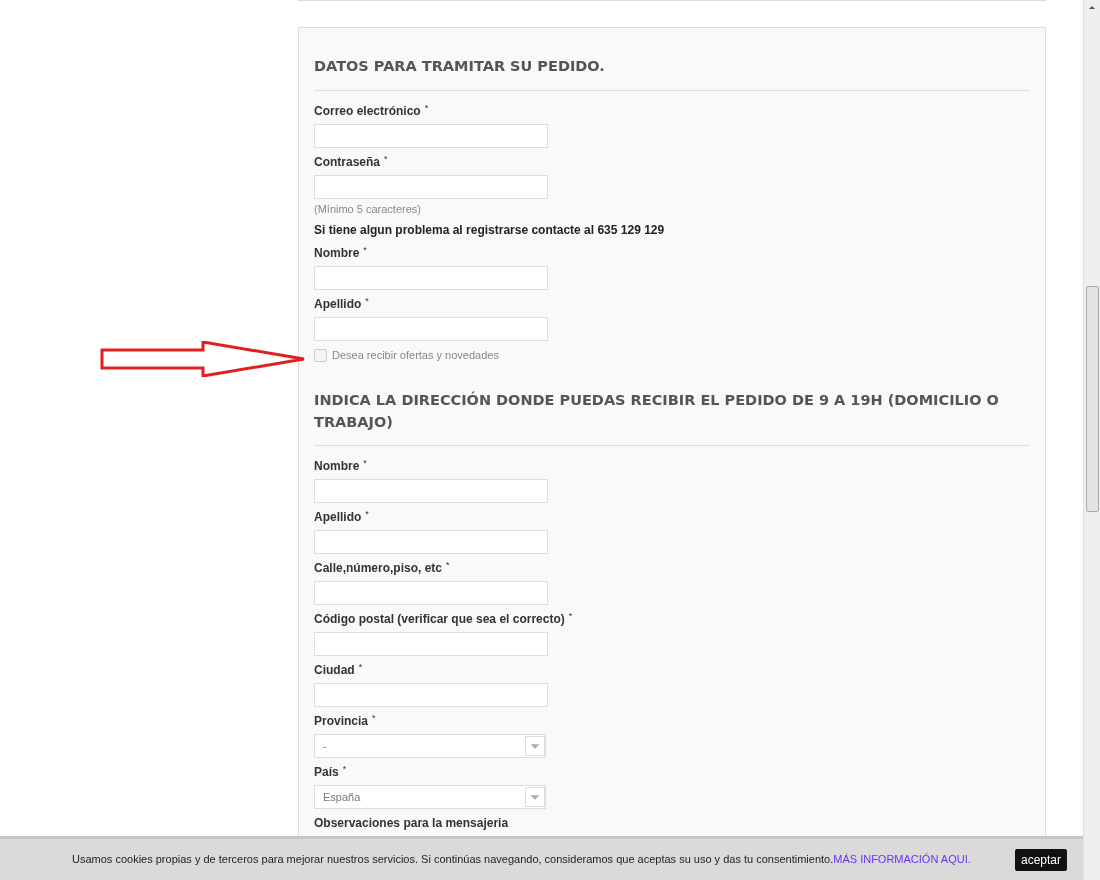 The width and height of the screenshot is (1100, 880). I want to click on field-label: País, so click(326, 772).